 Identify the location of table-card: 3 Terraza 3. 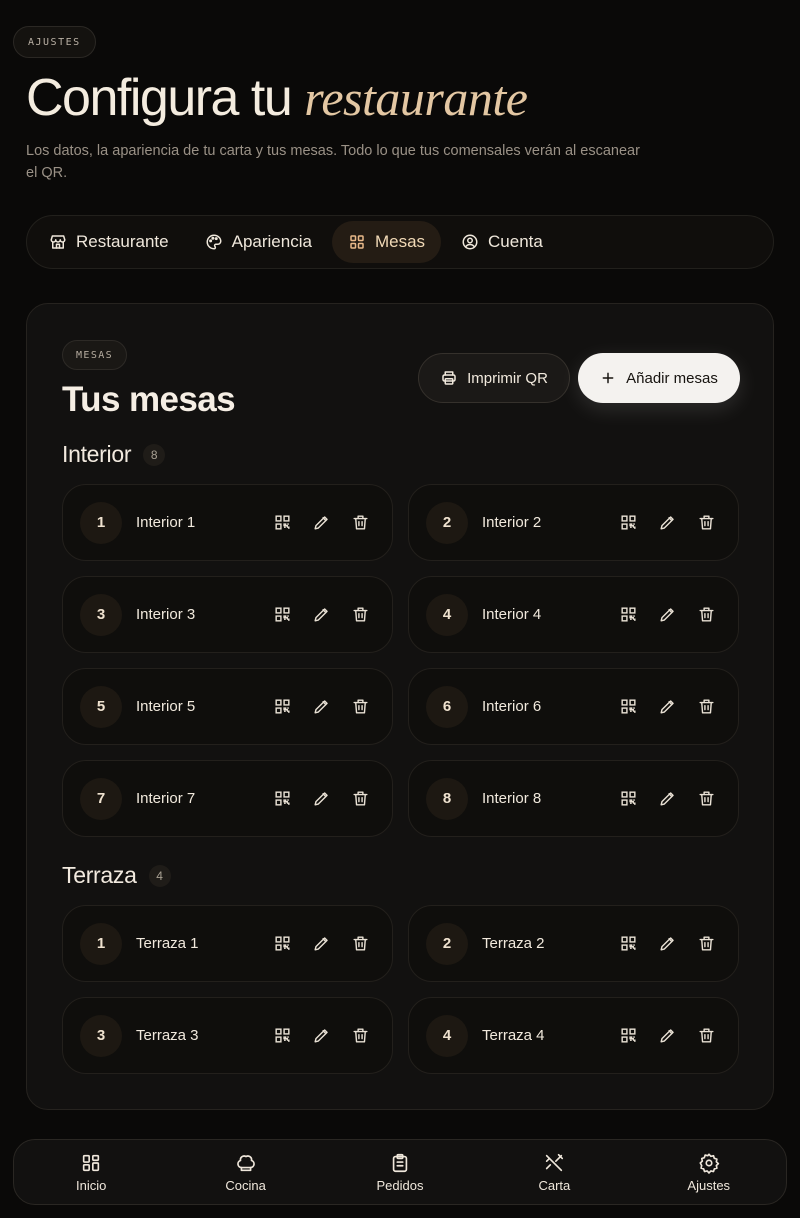
(227, 1035).